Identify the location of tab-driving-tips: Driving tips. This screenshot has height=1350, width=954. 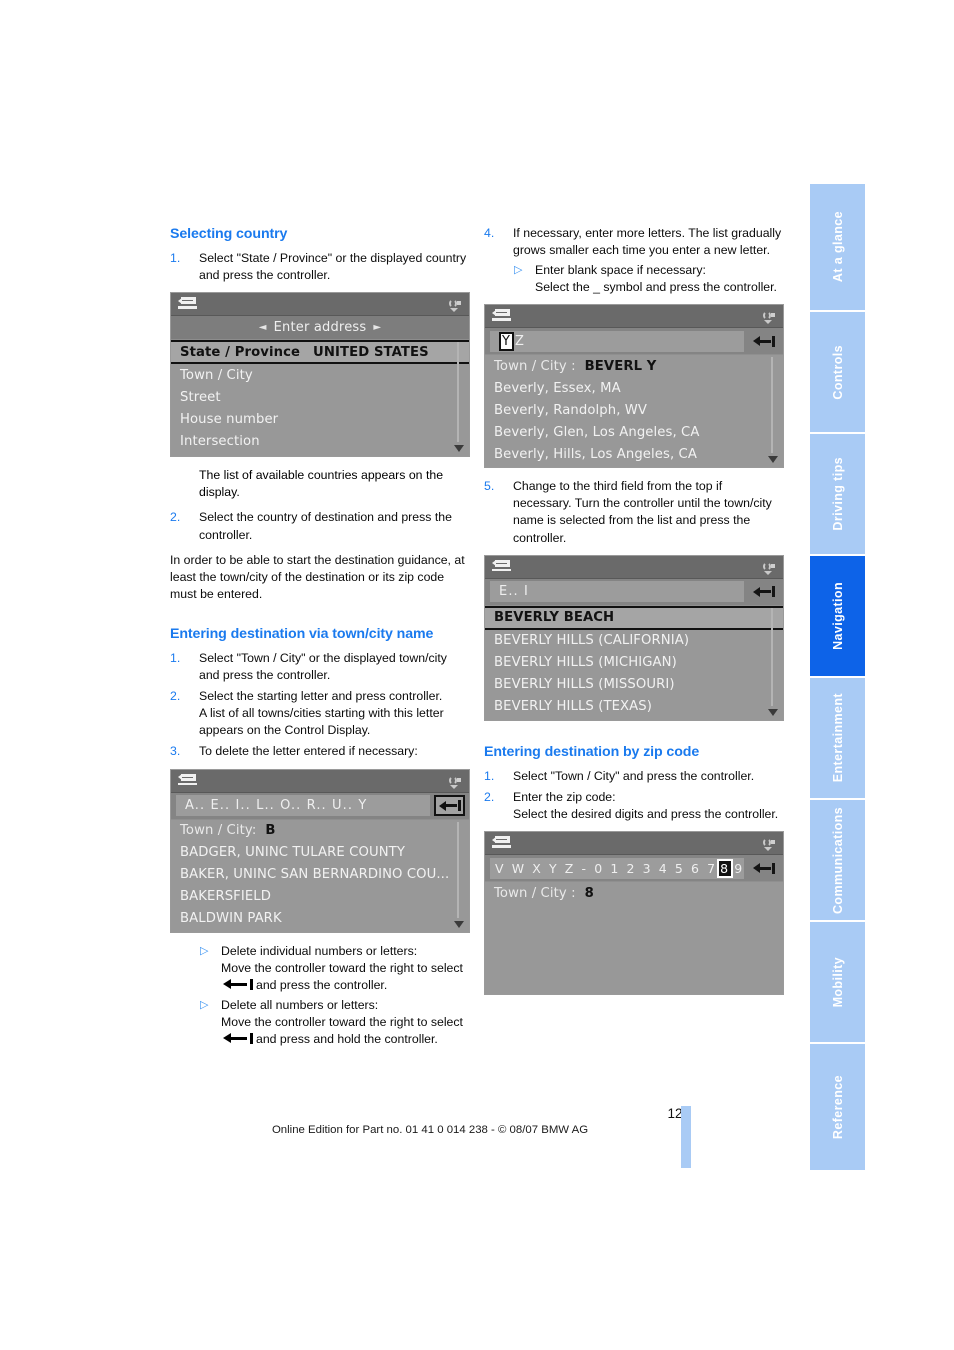
(837, 495).